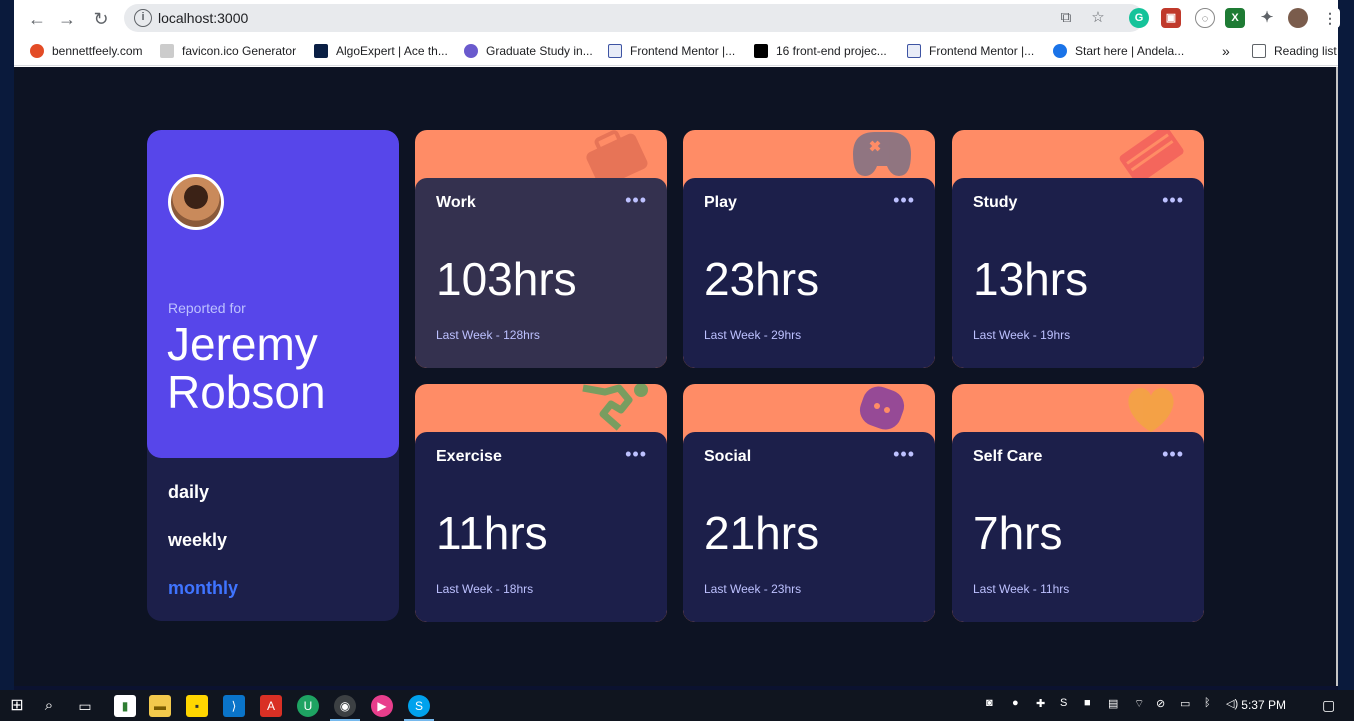 This screenshot has height=721, width=1354. Describe the element at coordinates (753, 335) in the screenshot. I see `last-week-hours: Last Week - 29hrs` at that location.